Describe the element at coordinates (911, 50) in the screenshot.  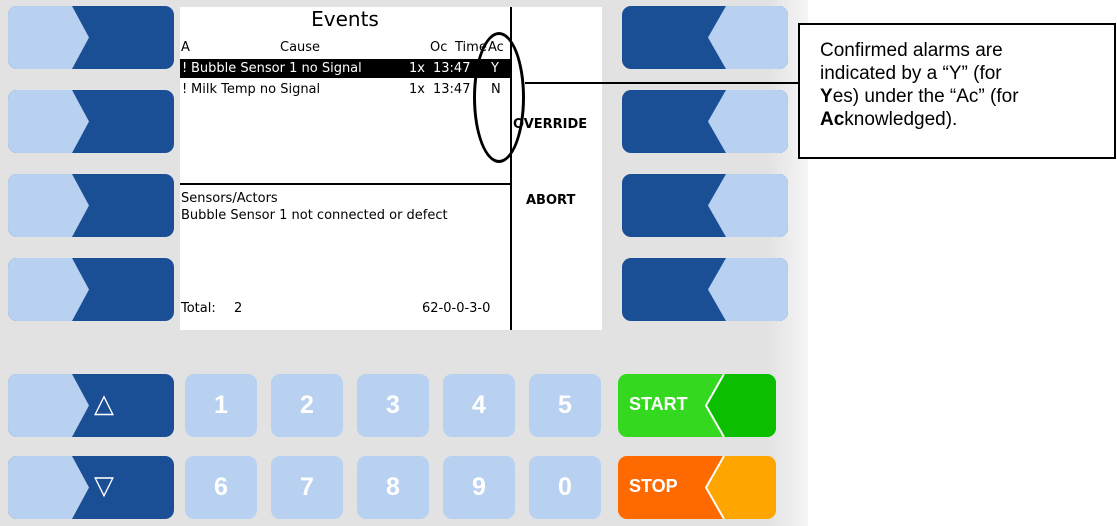
I see `callout-line-1: Confirmed alarms are` at that location.